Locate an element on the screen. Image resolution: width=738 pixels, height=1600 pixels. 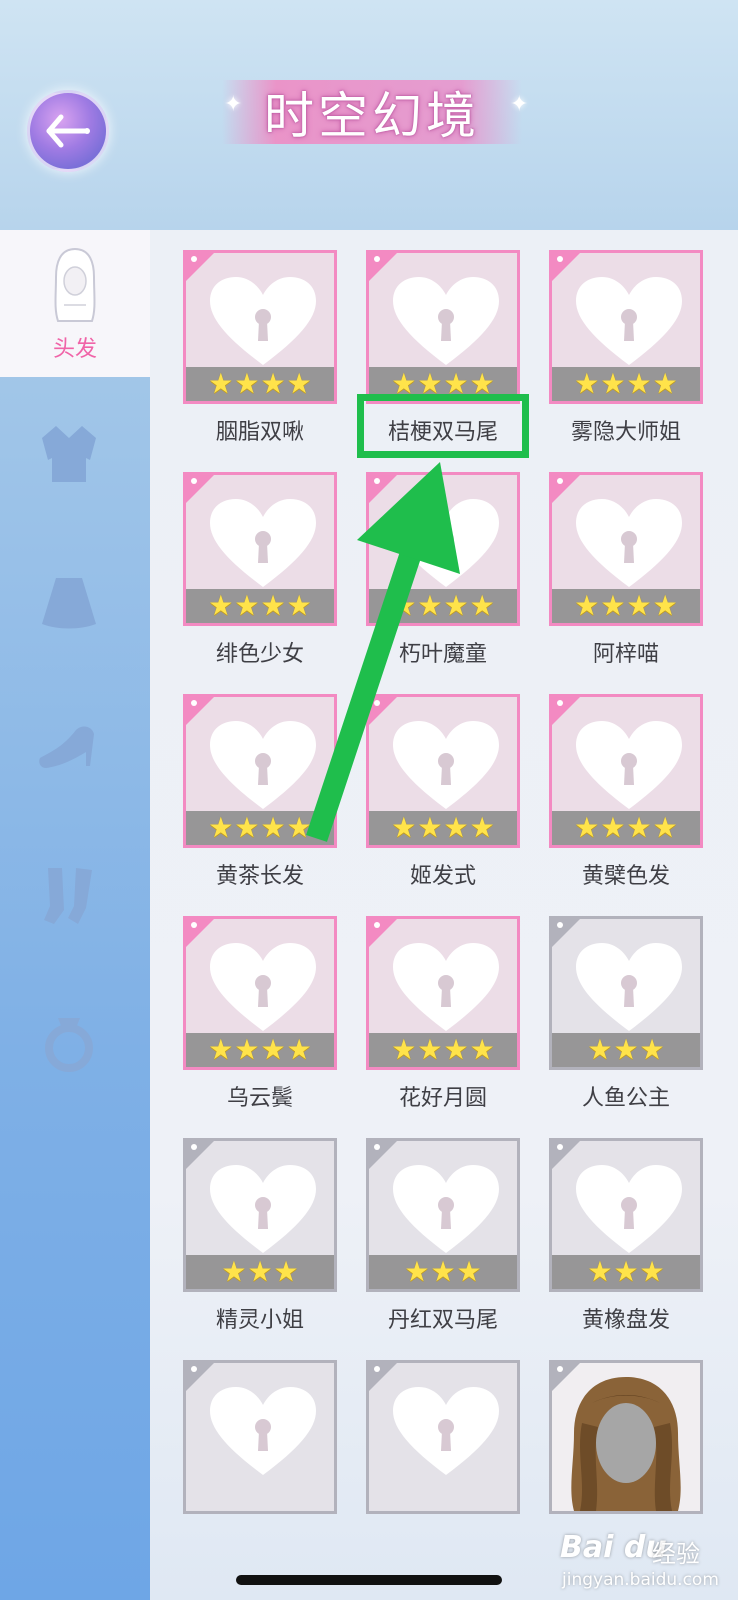
item-name: 阿梓喵 is located at coordinates (625, 654).